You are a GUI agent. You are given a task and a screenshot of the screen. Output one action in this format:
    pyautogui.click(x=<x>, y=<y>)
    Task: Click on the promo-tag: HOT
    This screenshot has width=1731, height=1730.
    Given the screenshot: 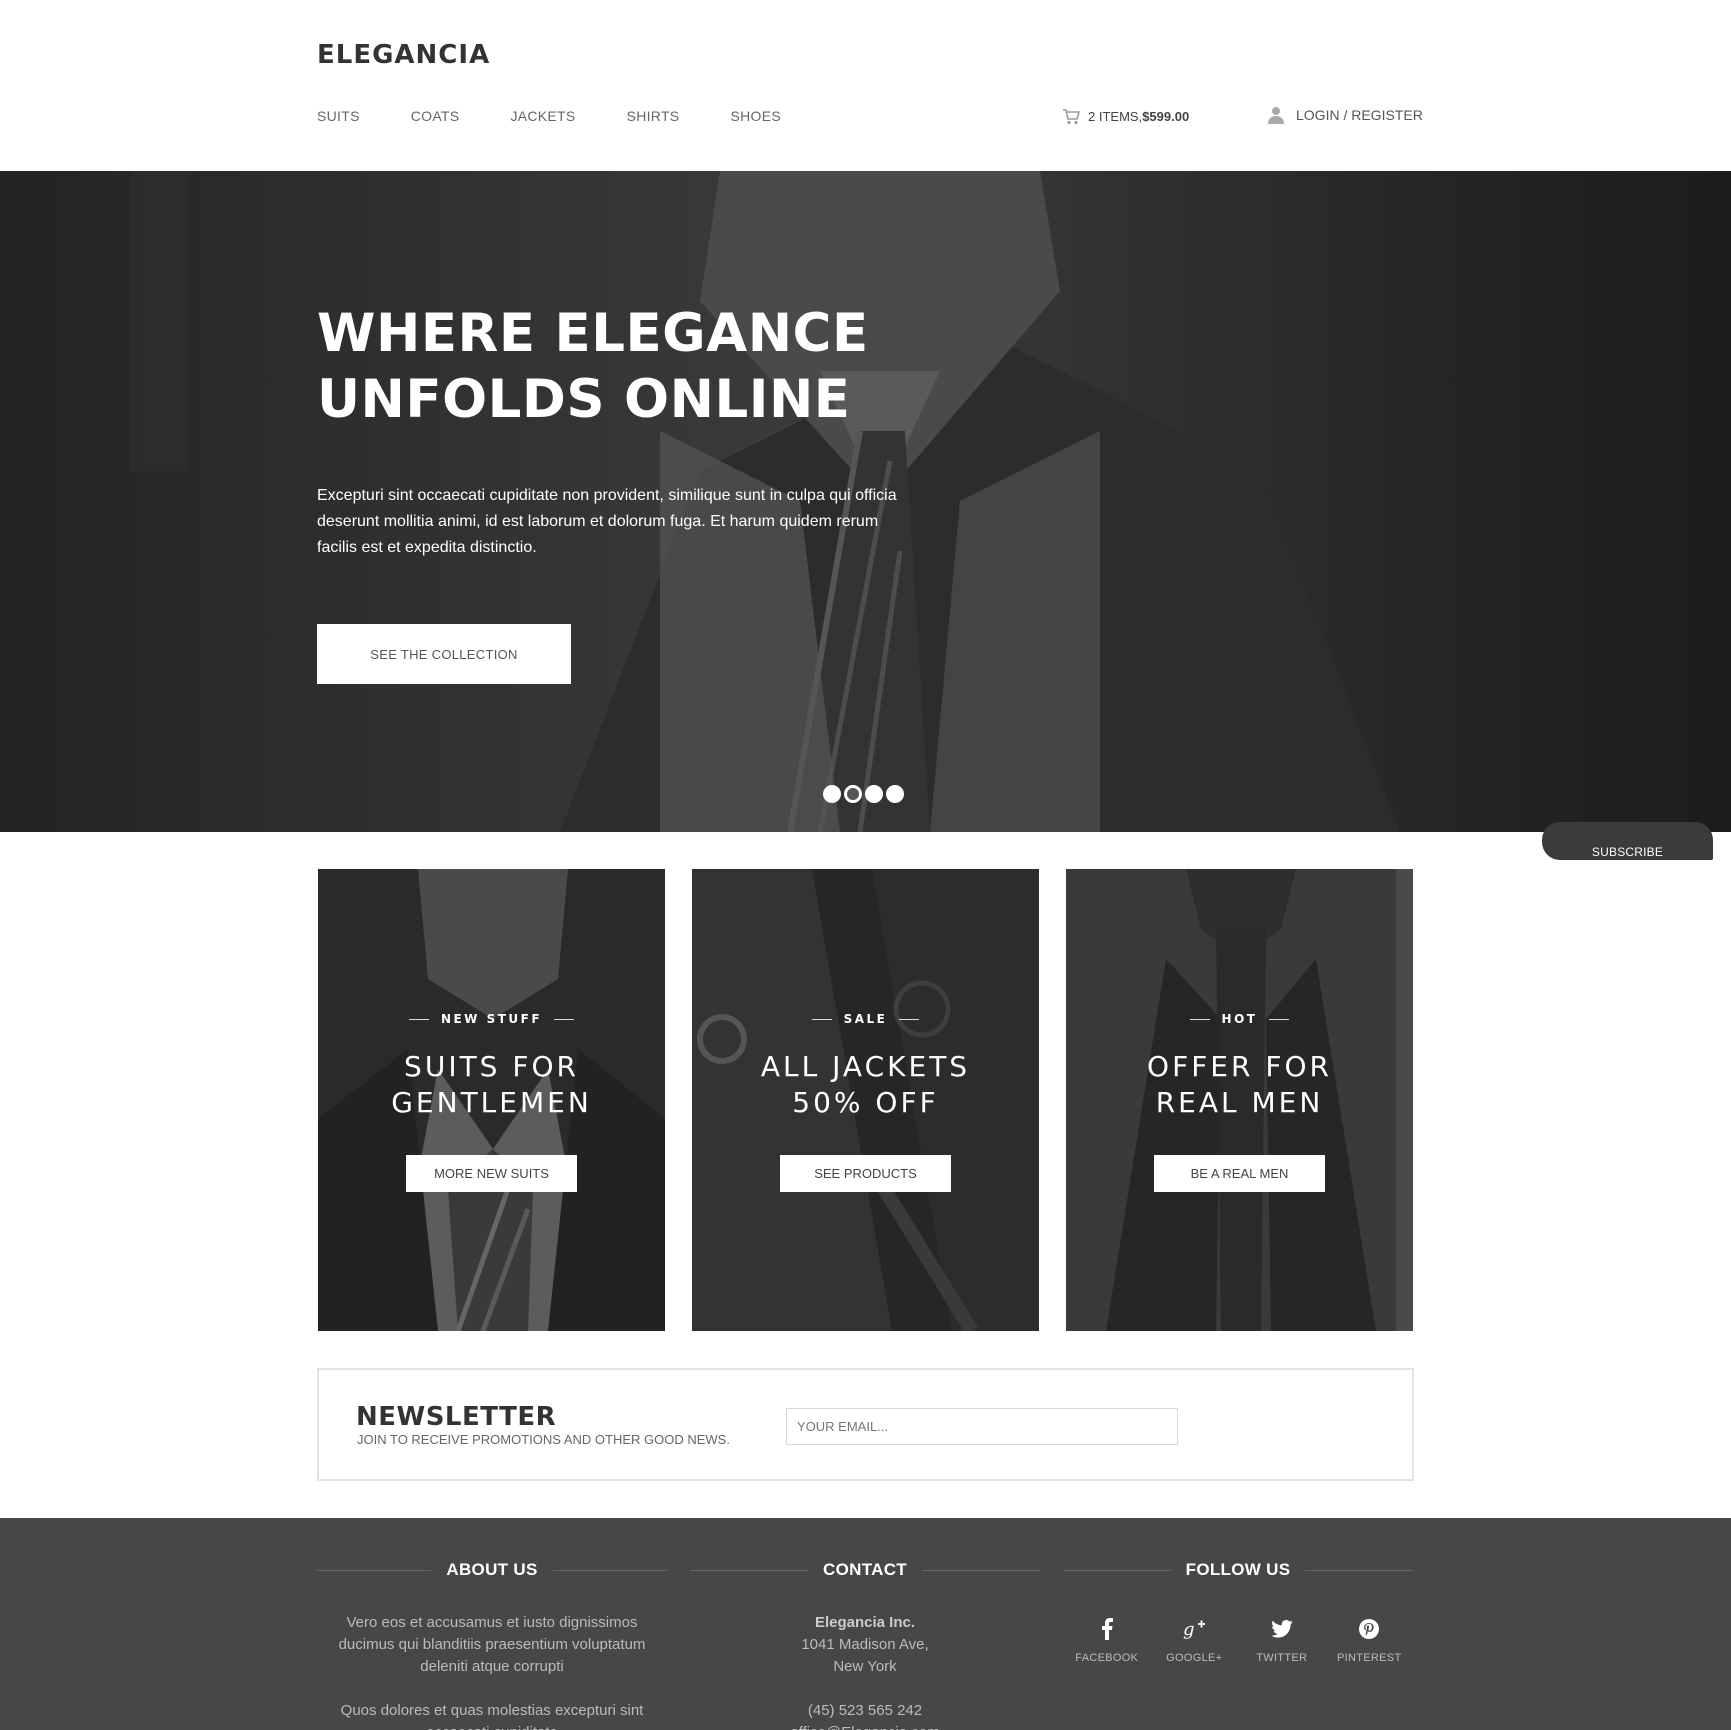 What is the action you would take?
    pyautogui.click(x=1239, y=1019)
    